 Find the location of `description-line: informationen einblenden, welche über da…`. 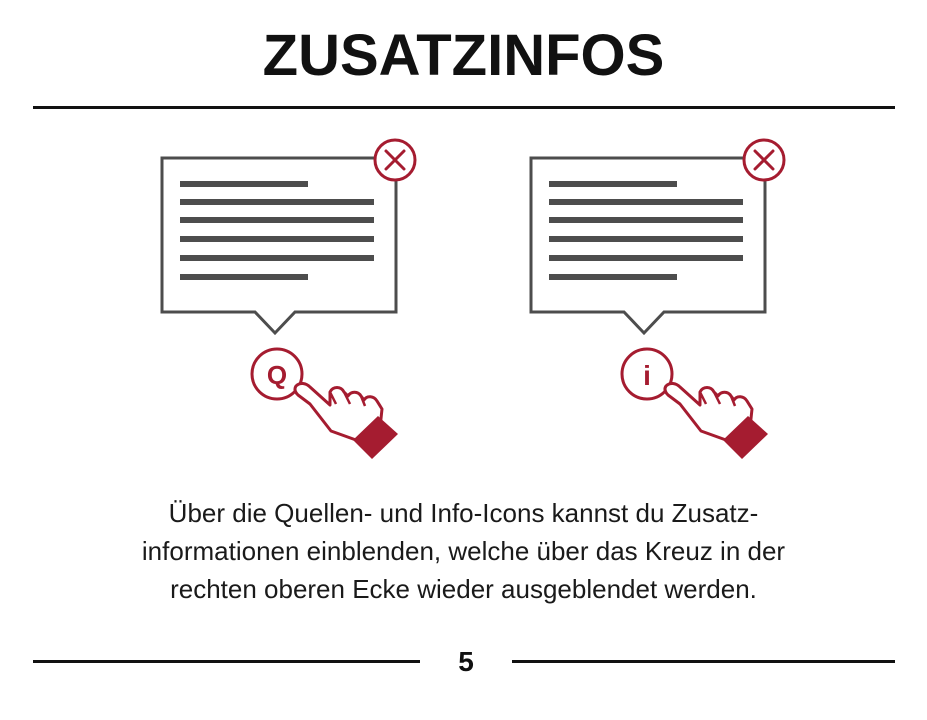

description-line: informationen einblenden, welche über da… is located at coordinates (463, 551).